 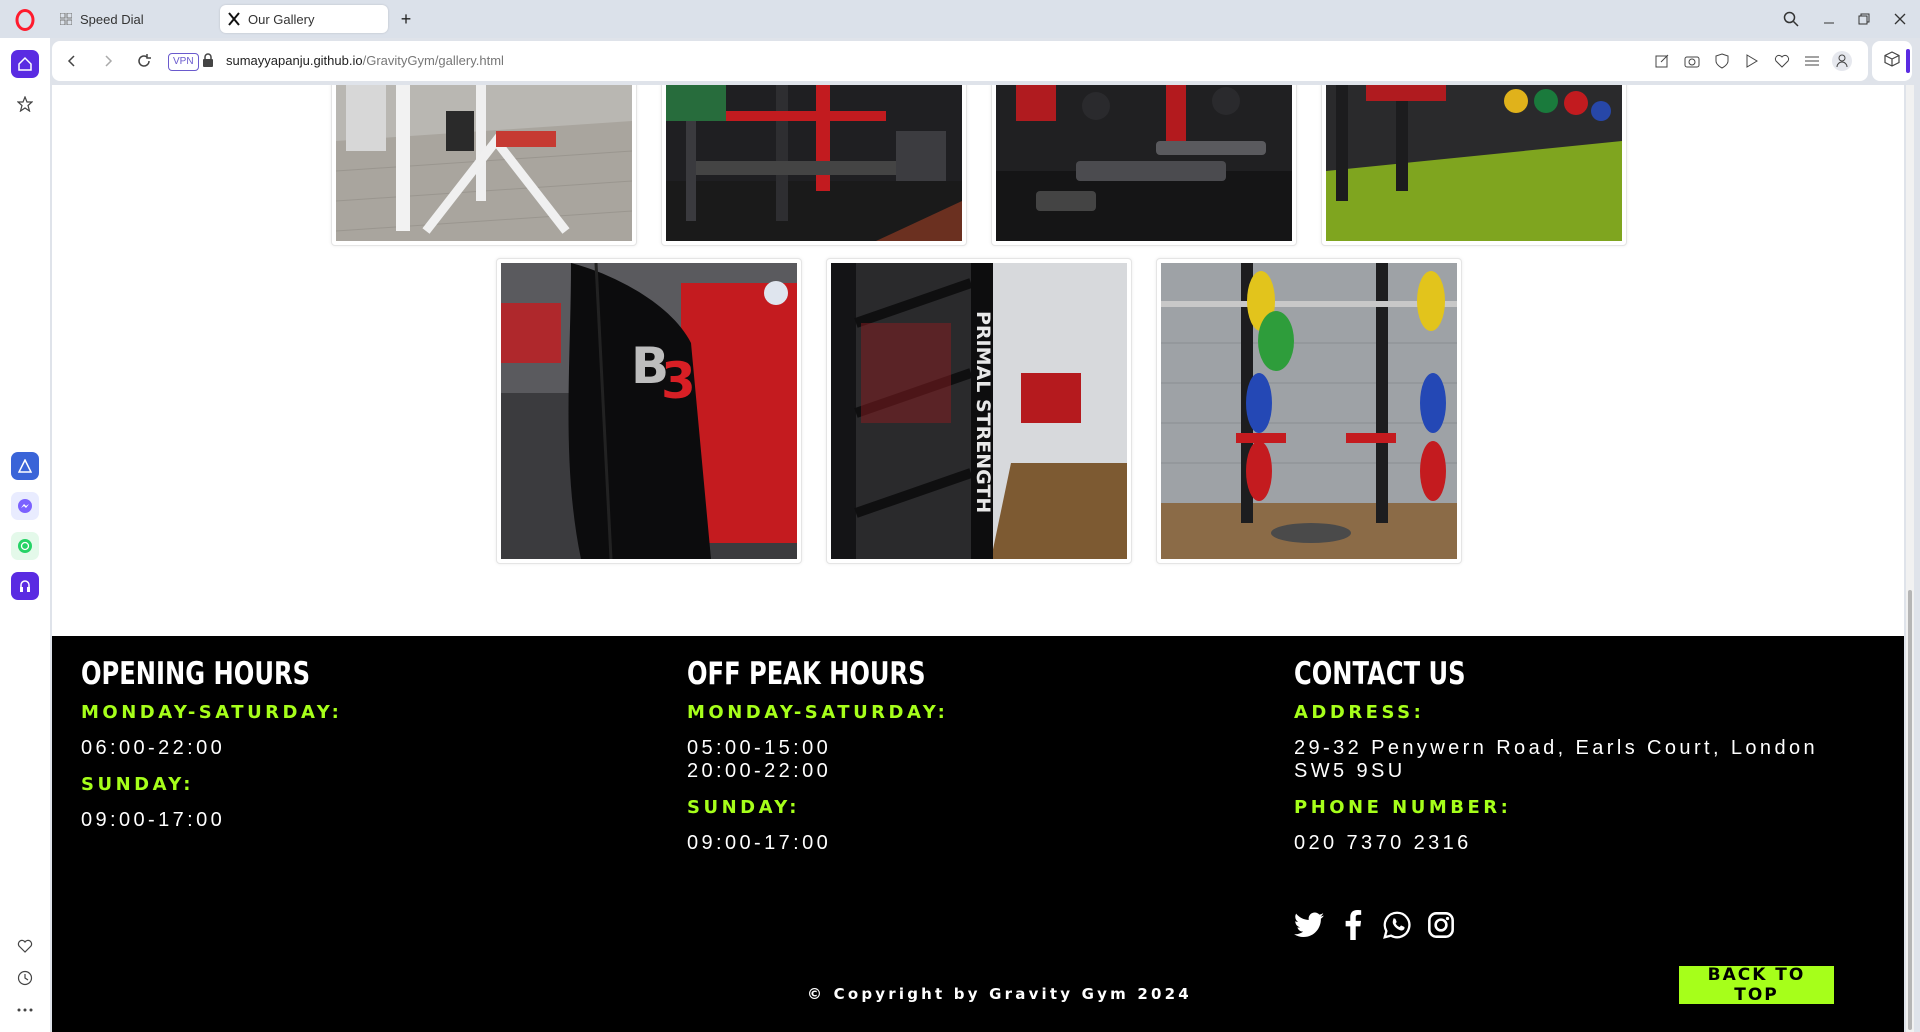 What do you see at coordinates (759, 843) in the screenshot?
I see `offpeak-sunday-value: 09:00-17:00` at bounding box center [759, 843].